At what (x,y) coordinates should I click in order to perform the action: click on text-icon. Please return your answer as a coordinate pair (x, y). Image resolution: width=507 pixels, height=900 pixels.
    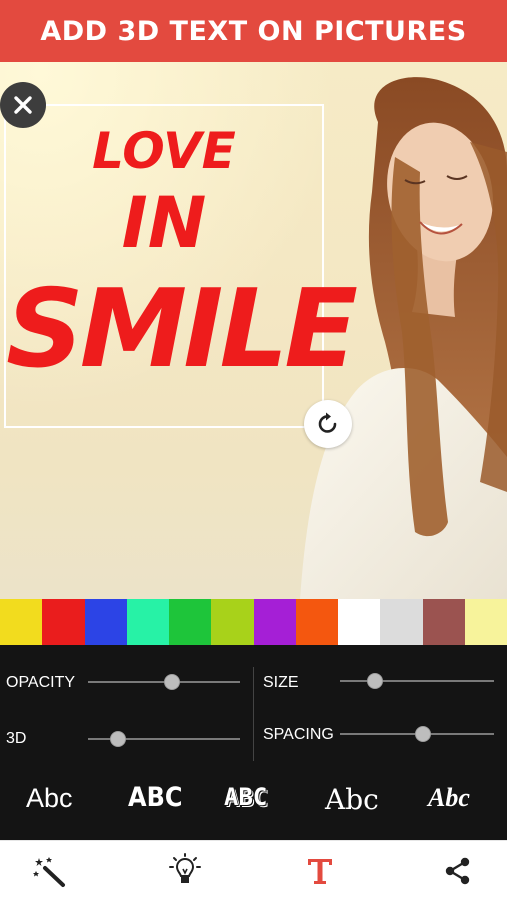
    Looking at the image, I should click on (320, 871).